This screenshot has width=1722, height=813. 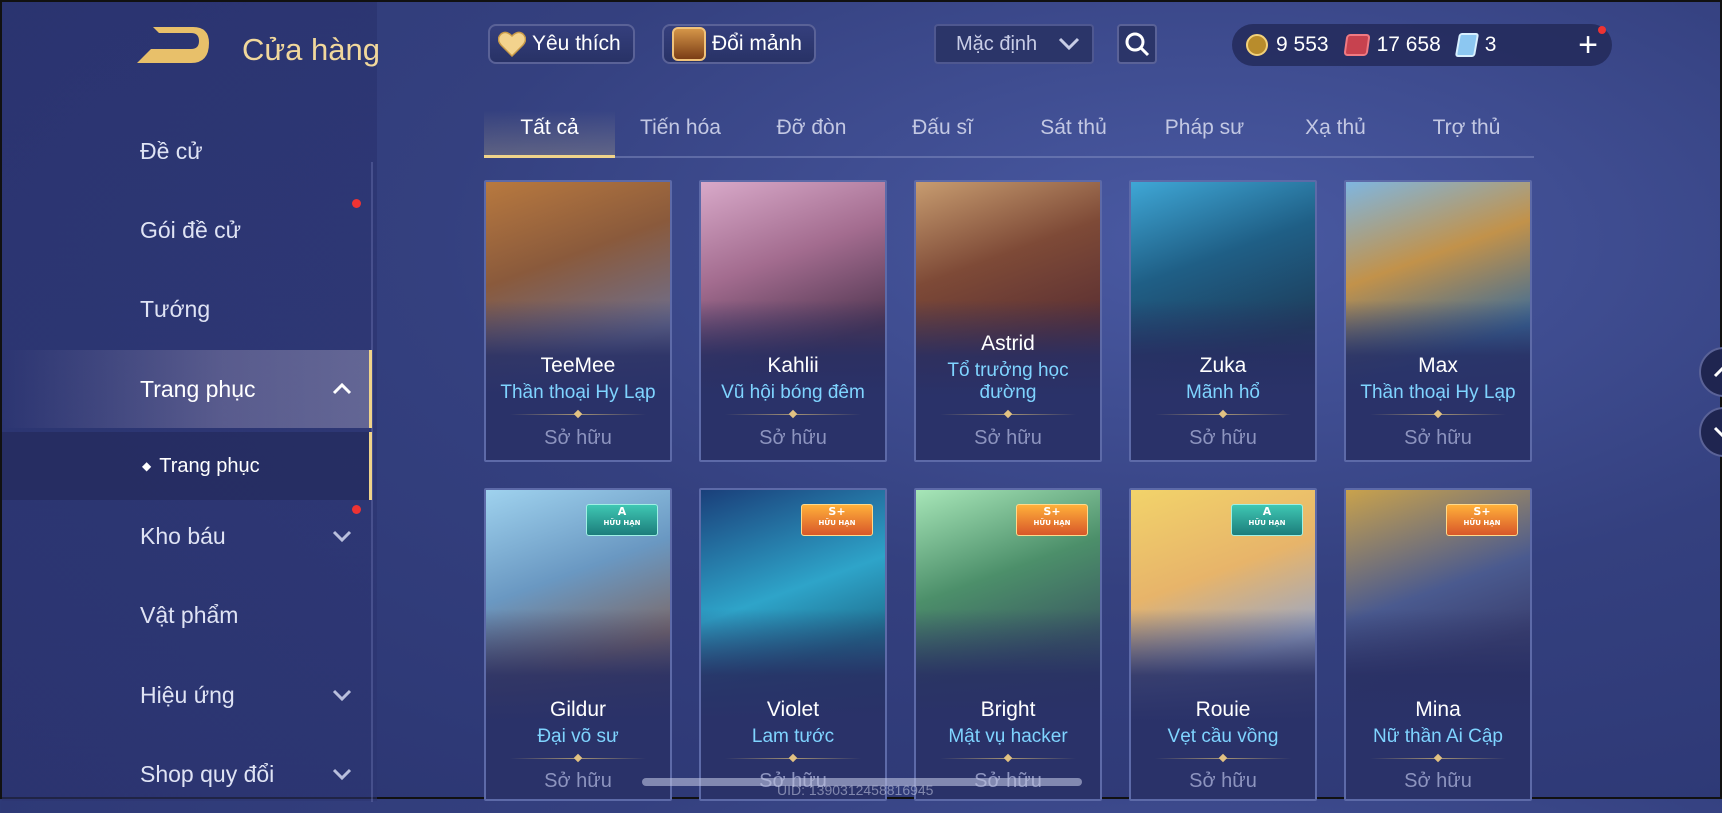 I want to click on sidebar-subitem-skins: ◆ Trang phục, so click(x=187, y=466).